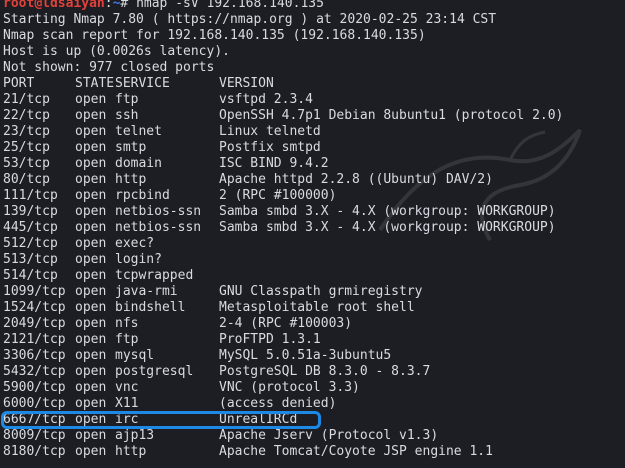 Image resolution: width=625 pixels, height=468 pixels. What do you see at coordinates (34, 307) in the screenshot?
I see `port-cell: 1524/tcp` at bounding box center [34, 307].